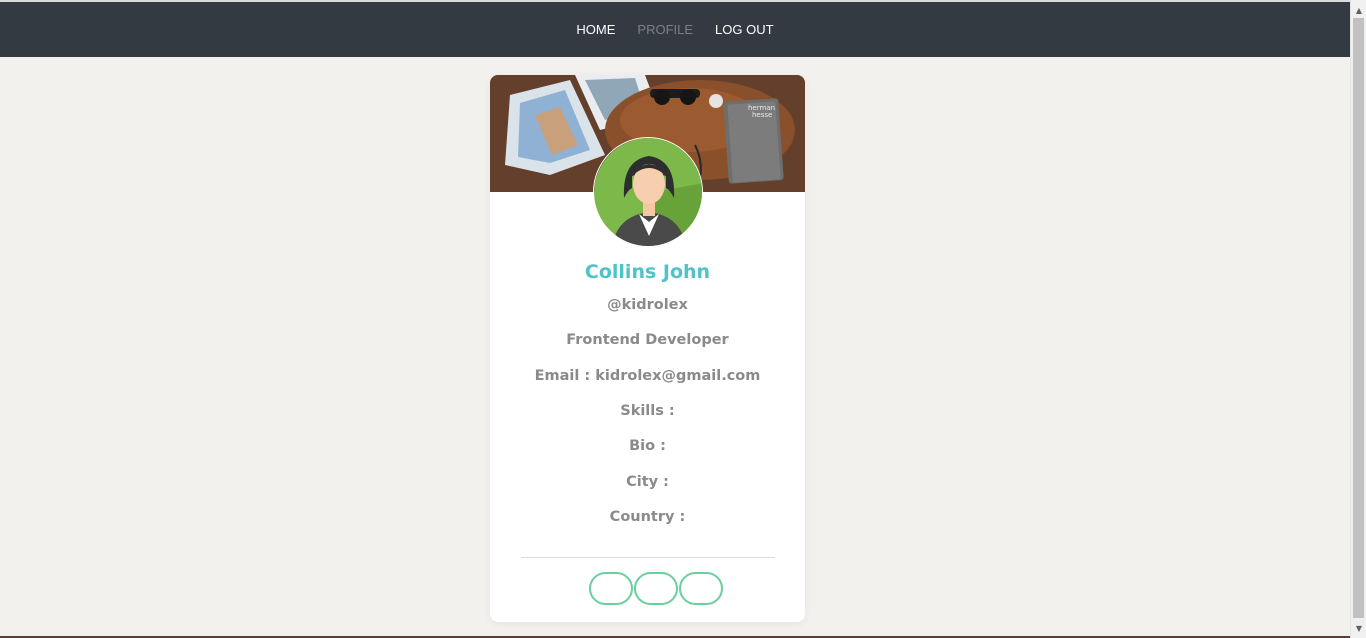 Image resolution: width=1366 pixels, height=638 pixels. What do you see at coordinates (762, 115) in the screenshot?
I see `svg-text: hesse` at bounding box center [762, 115].